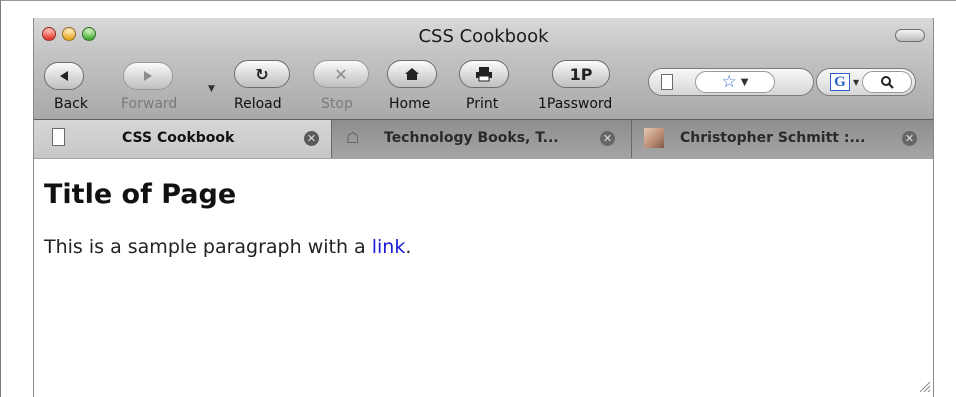 This screenshot has width=956, height=397. I want to click on back-button, so click(64, 76).